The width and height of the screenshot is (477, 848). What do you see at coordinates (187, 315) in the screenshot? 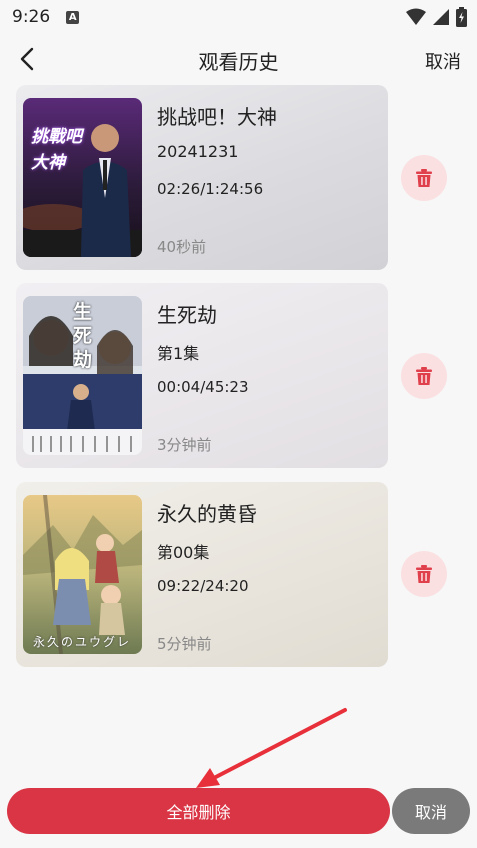
I see `video-title: 生死劫` at bounding box center [187, 315].